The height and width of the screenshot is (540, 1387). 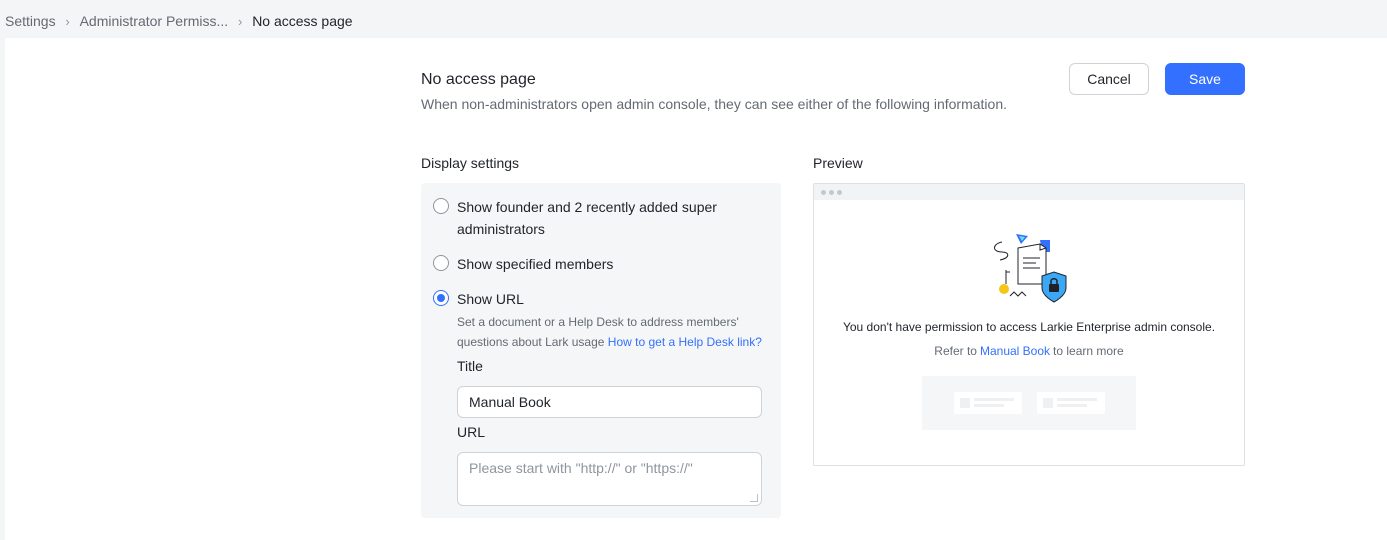 What do you see at coordinates (590, 299) in the screenshot?
I see `option-show-url: Show URL` at bounding box center [590, 299].